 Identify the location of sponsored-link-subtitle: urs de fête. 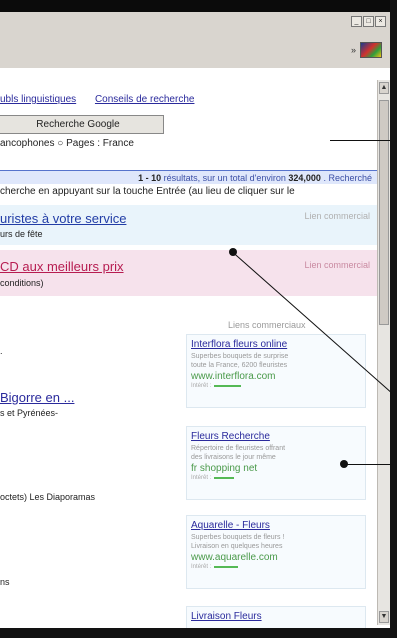
(21, 234).